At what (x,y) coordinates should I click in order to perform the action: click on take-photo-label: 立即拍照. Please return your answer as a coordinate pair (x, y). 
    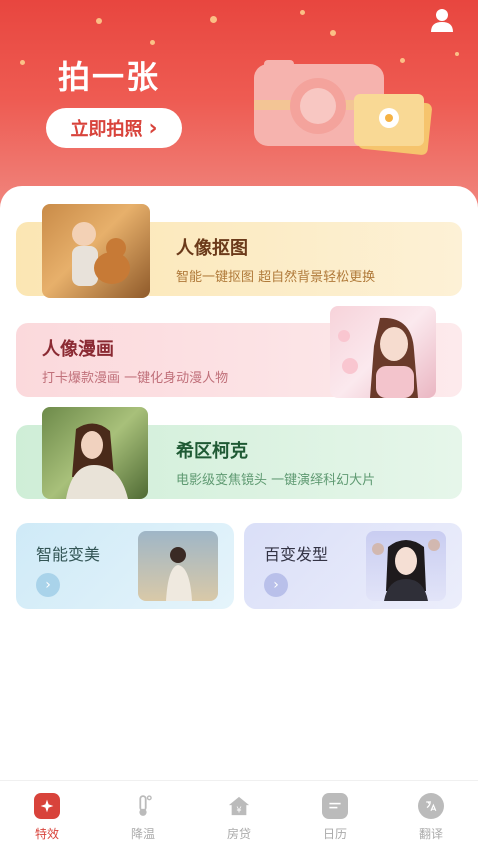
    Looking at the image, I should click on (106, 129).